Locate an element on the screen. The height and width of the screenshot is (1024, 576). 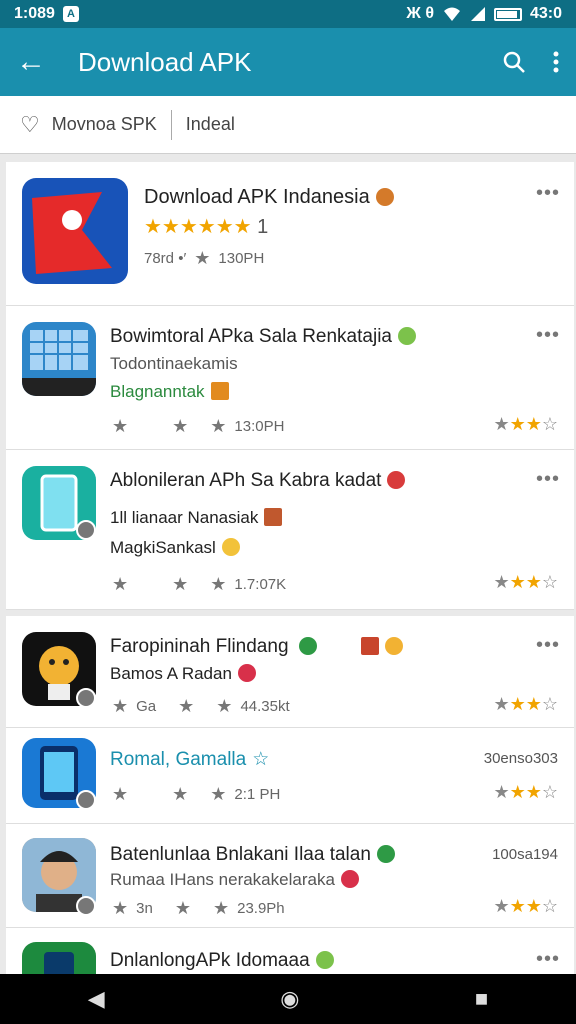
app-meta: 78rd •′ ★ 130PH is located at coordinates (204, 258).